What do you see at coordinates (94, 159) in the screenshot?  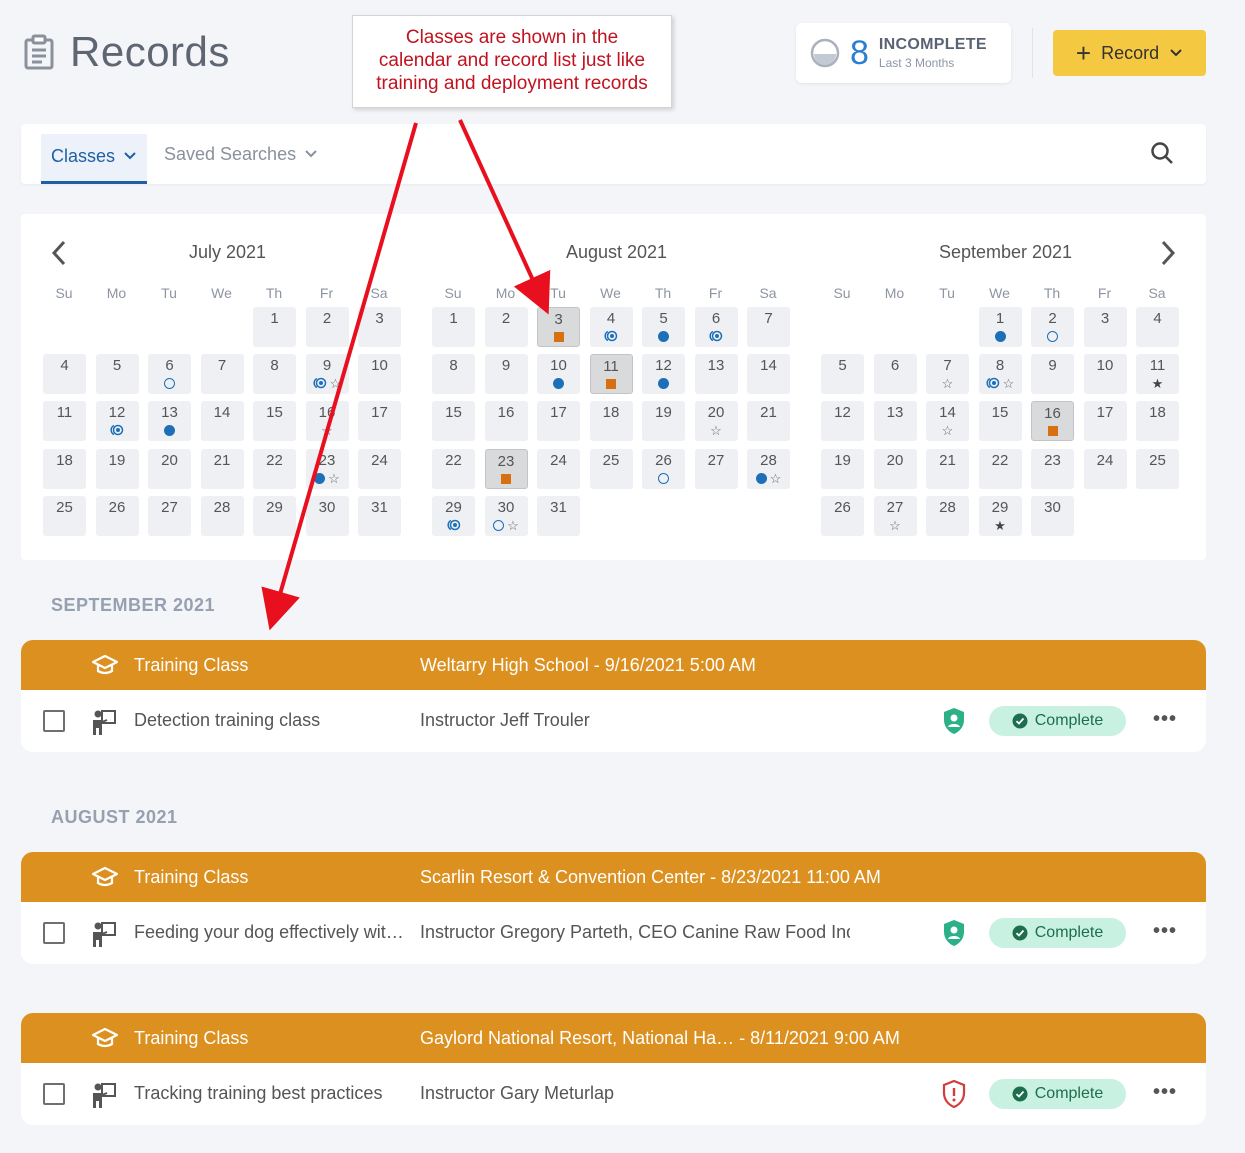 I see `tab-classes: Classes` at bounding box center [94, 159].